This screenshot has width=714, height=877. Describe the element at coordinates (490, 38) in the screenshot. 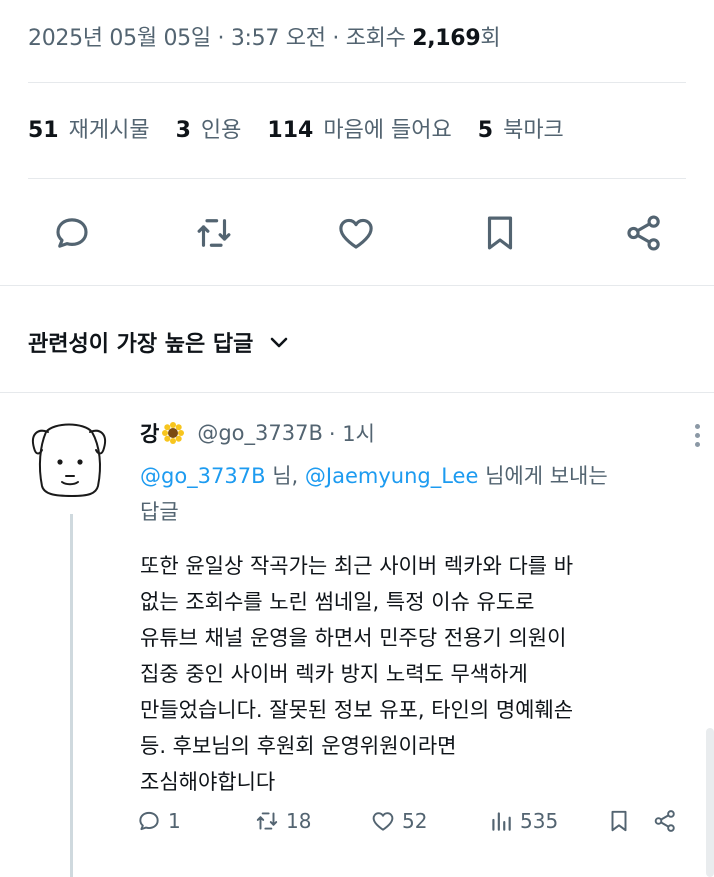

I see `view-suffix: 회` at that location.